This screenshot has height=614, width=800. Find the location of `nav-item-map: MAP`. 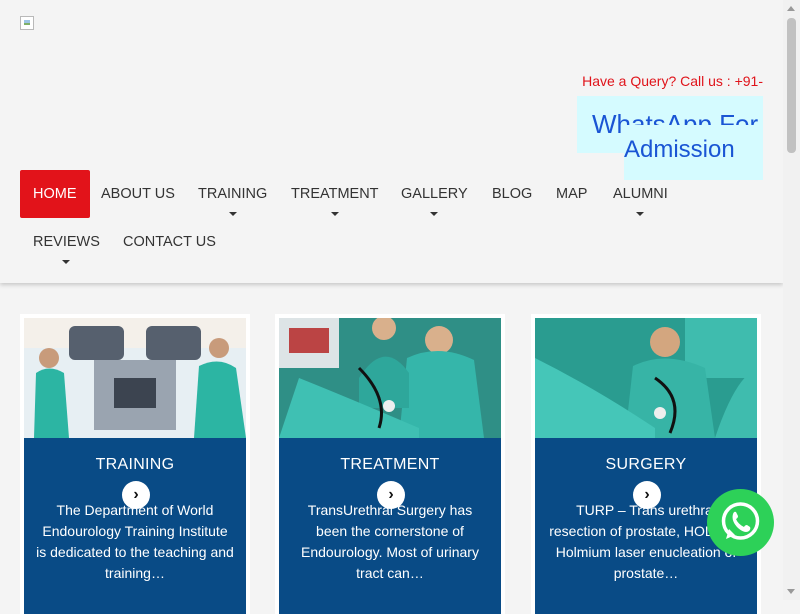

nav-item-map: MAP is located at coordinates (571, 194).